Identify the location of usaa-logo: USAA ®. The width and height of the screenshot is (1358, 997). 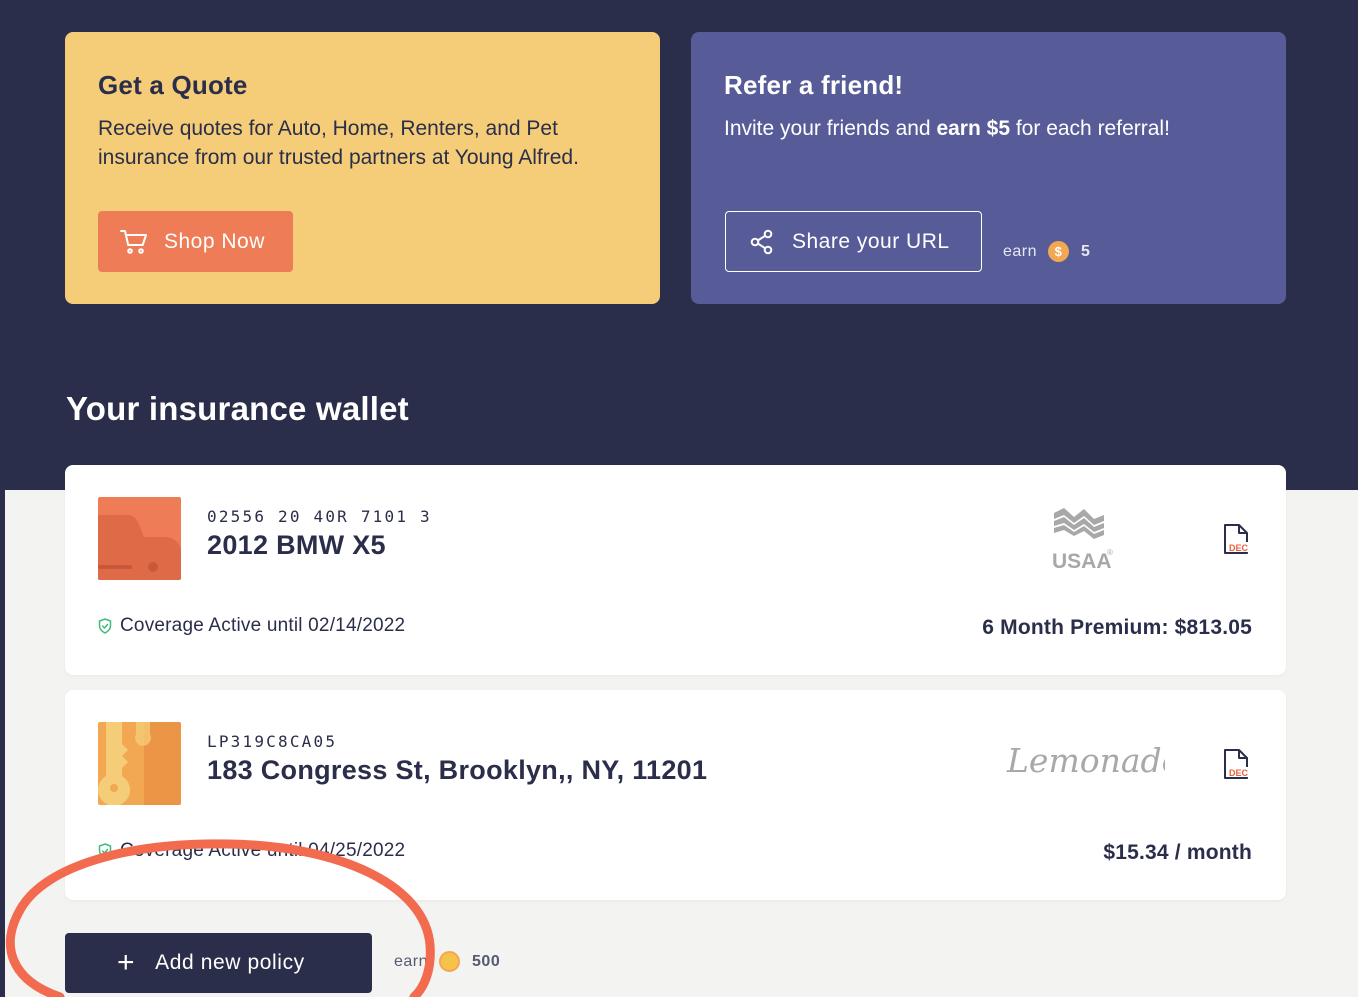
(1083, 541).